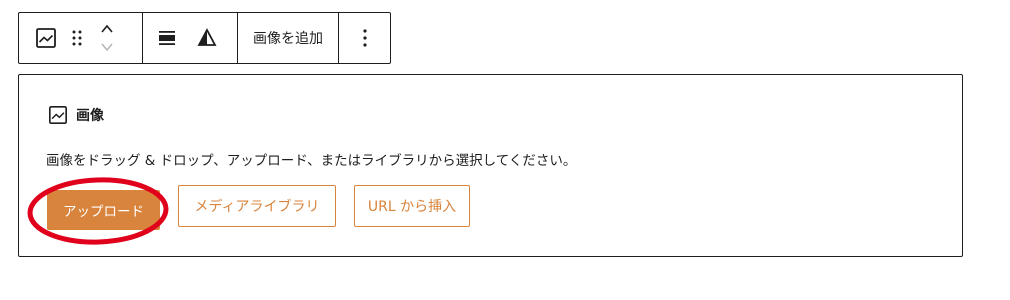 The image size is (1010, 300). Describe the element at coordinates (103, 210) in the screenshot. I see `upload-button: アップロード` at that location.